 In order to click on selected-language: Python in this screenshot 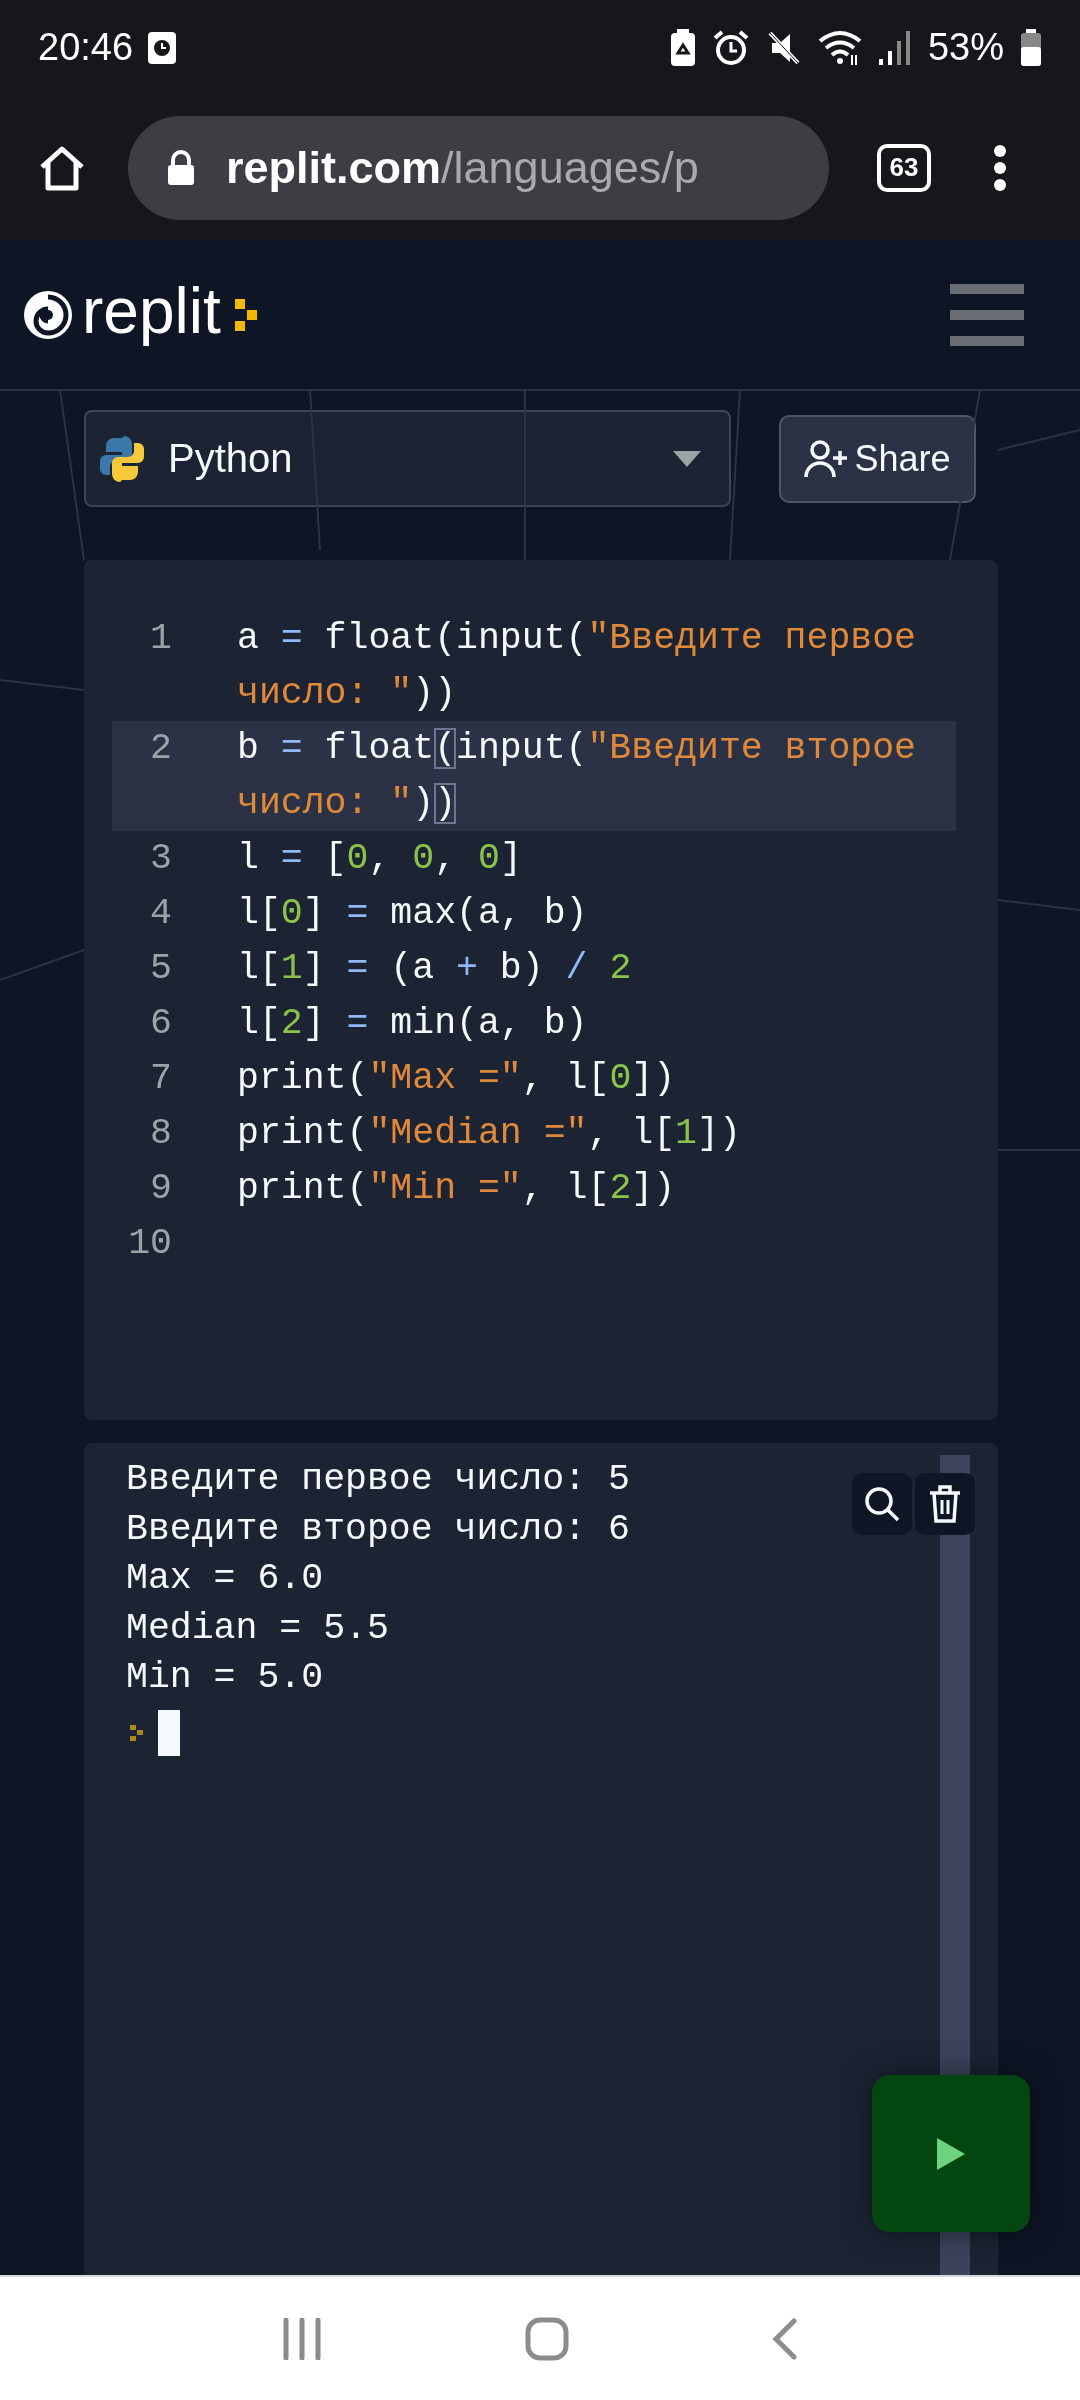, I will do `click(231, 458)`.